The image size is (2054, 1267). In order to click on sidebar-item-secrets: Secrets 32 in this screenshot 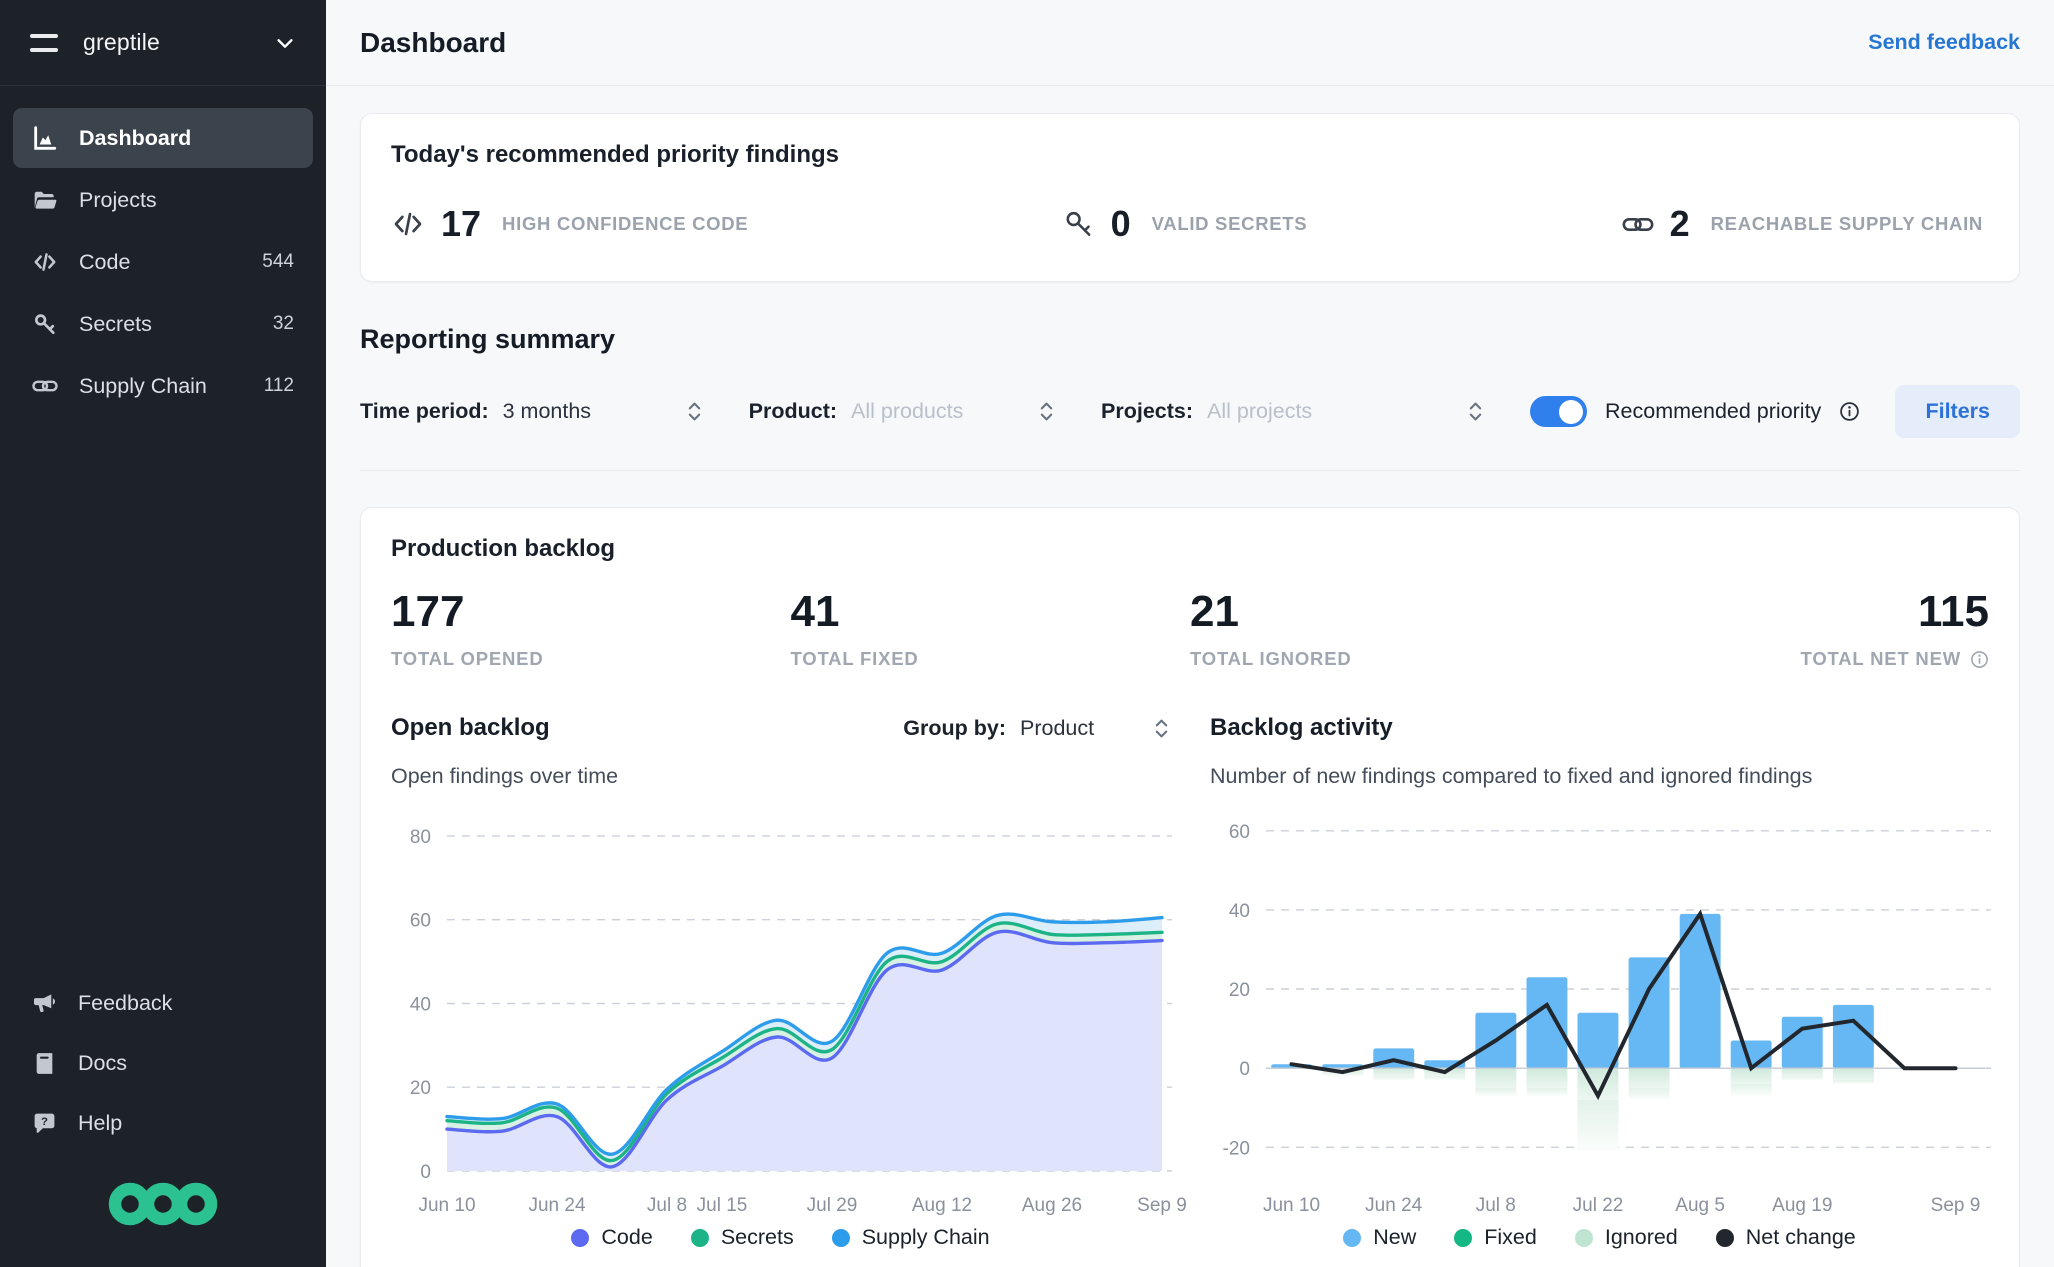, I will do `click(163, 324)`.